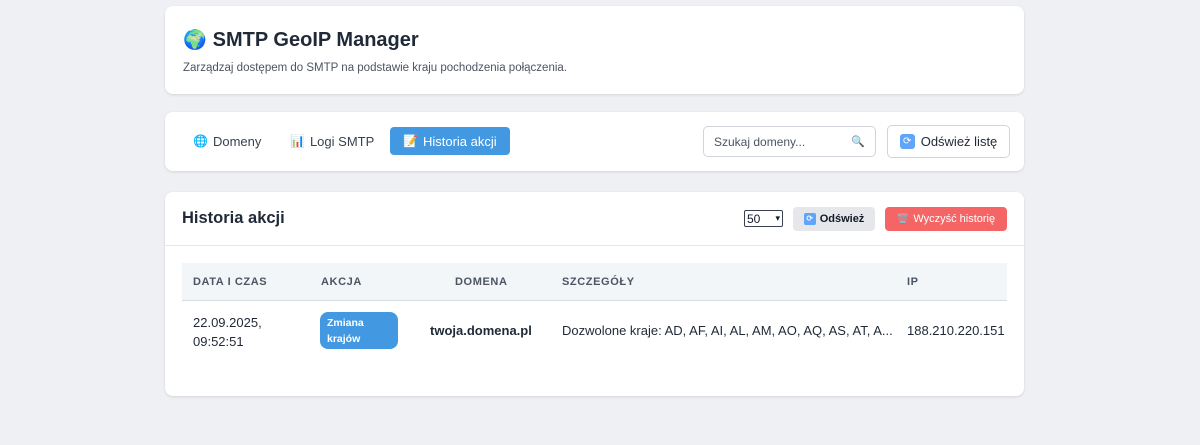  What do you see at coordinates (903, 219) in the screenshot?
I see `trash-icon: 🗑️` at bounding box center [903, 219].